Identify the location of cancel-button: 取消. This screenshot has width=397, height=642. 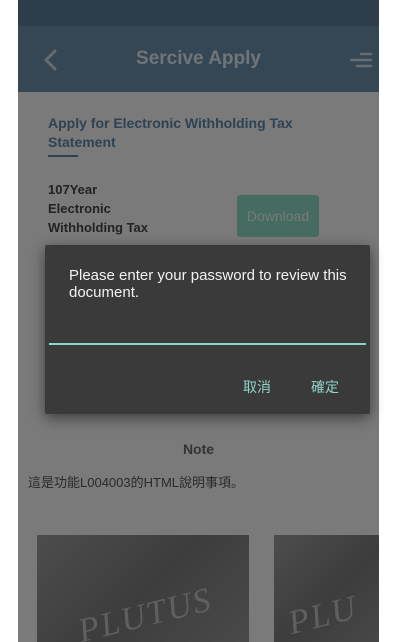
(257, 387).